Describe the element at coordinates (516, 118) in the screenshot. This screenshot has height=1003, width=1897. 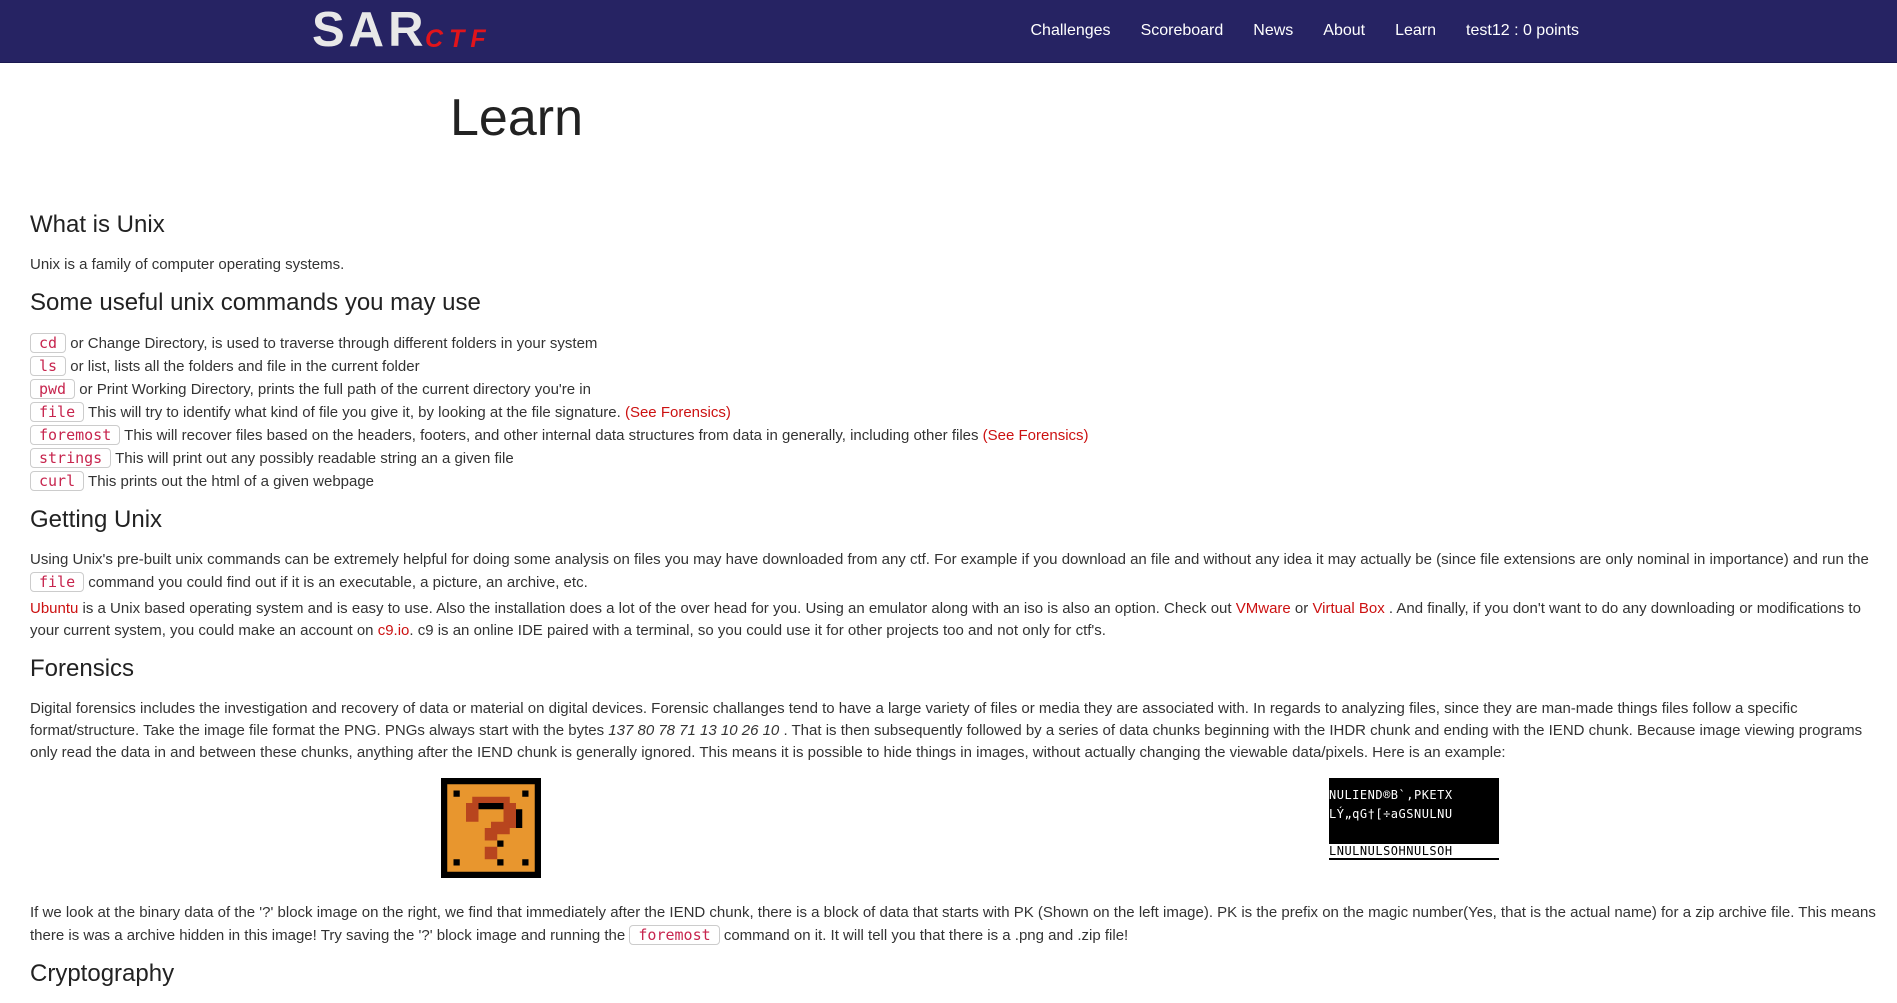
I see `page-title: Learn` at that location.